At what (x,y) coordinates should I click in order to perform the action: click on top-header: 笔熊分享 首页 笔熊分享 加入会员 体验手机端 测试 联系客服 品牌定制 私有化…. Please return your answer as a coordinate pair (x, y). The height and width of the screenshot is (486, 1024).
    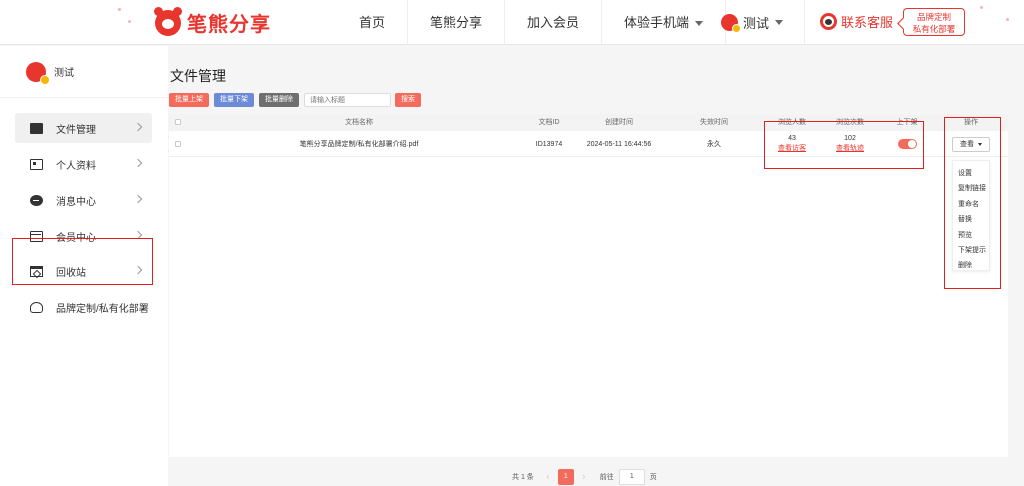
    Looking at the image, I should click on (512, 22).